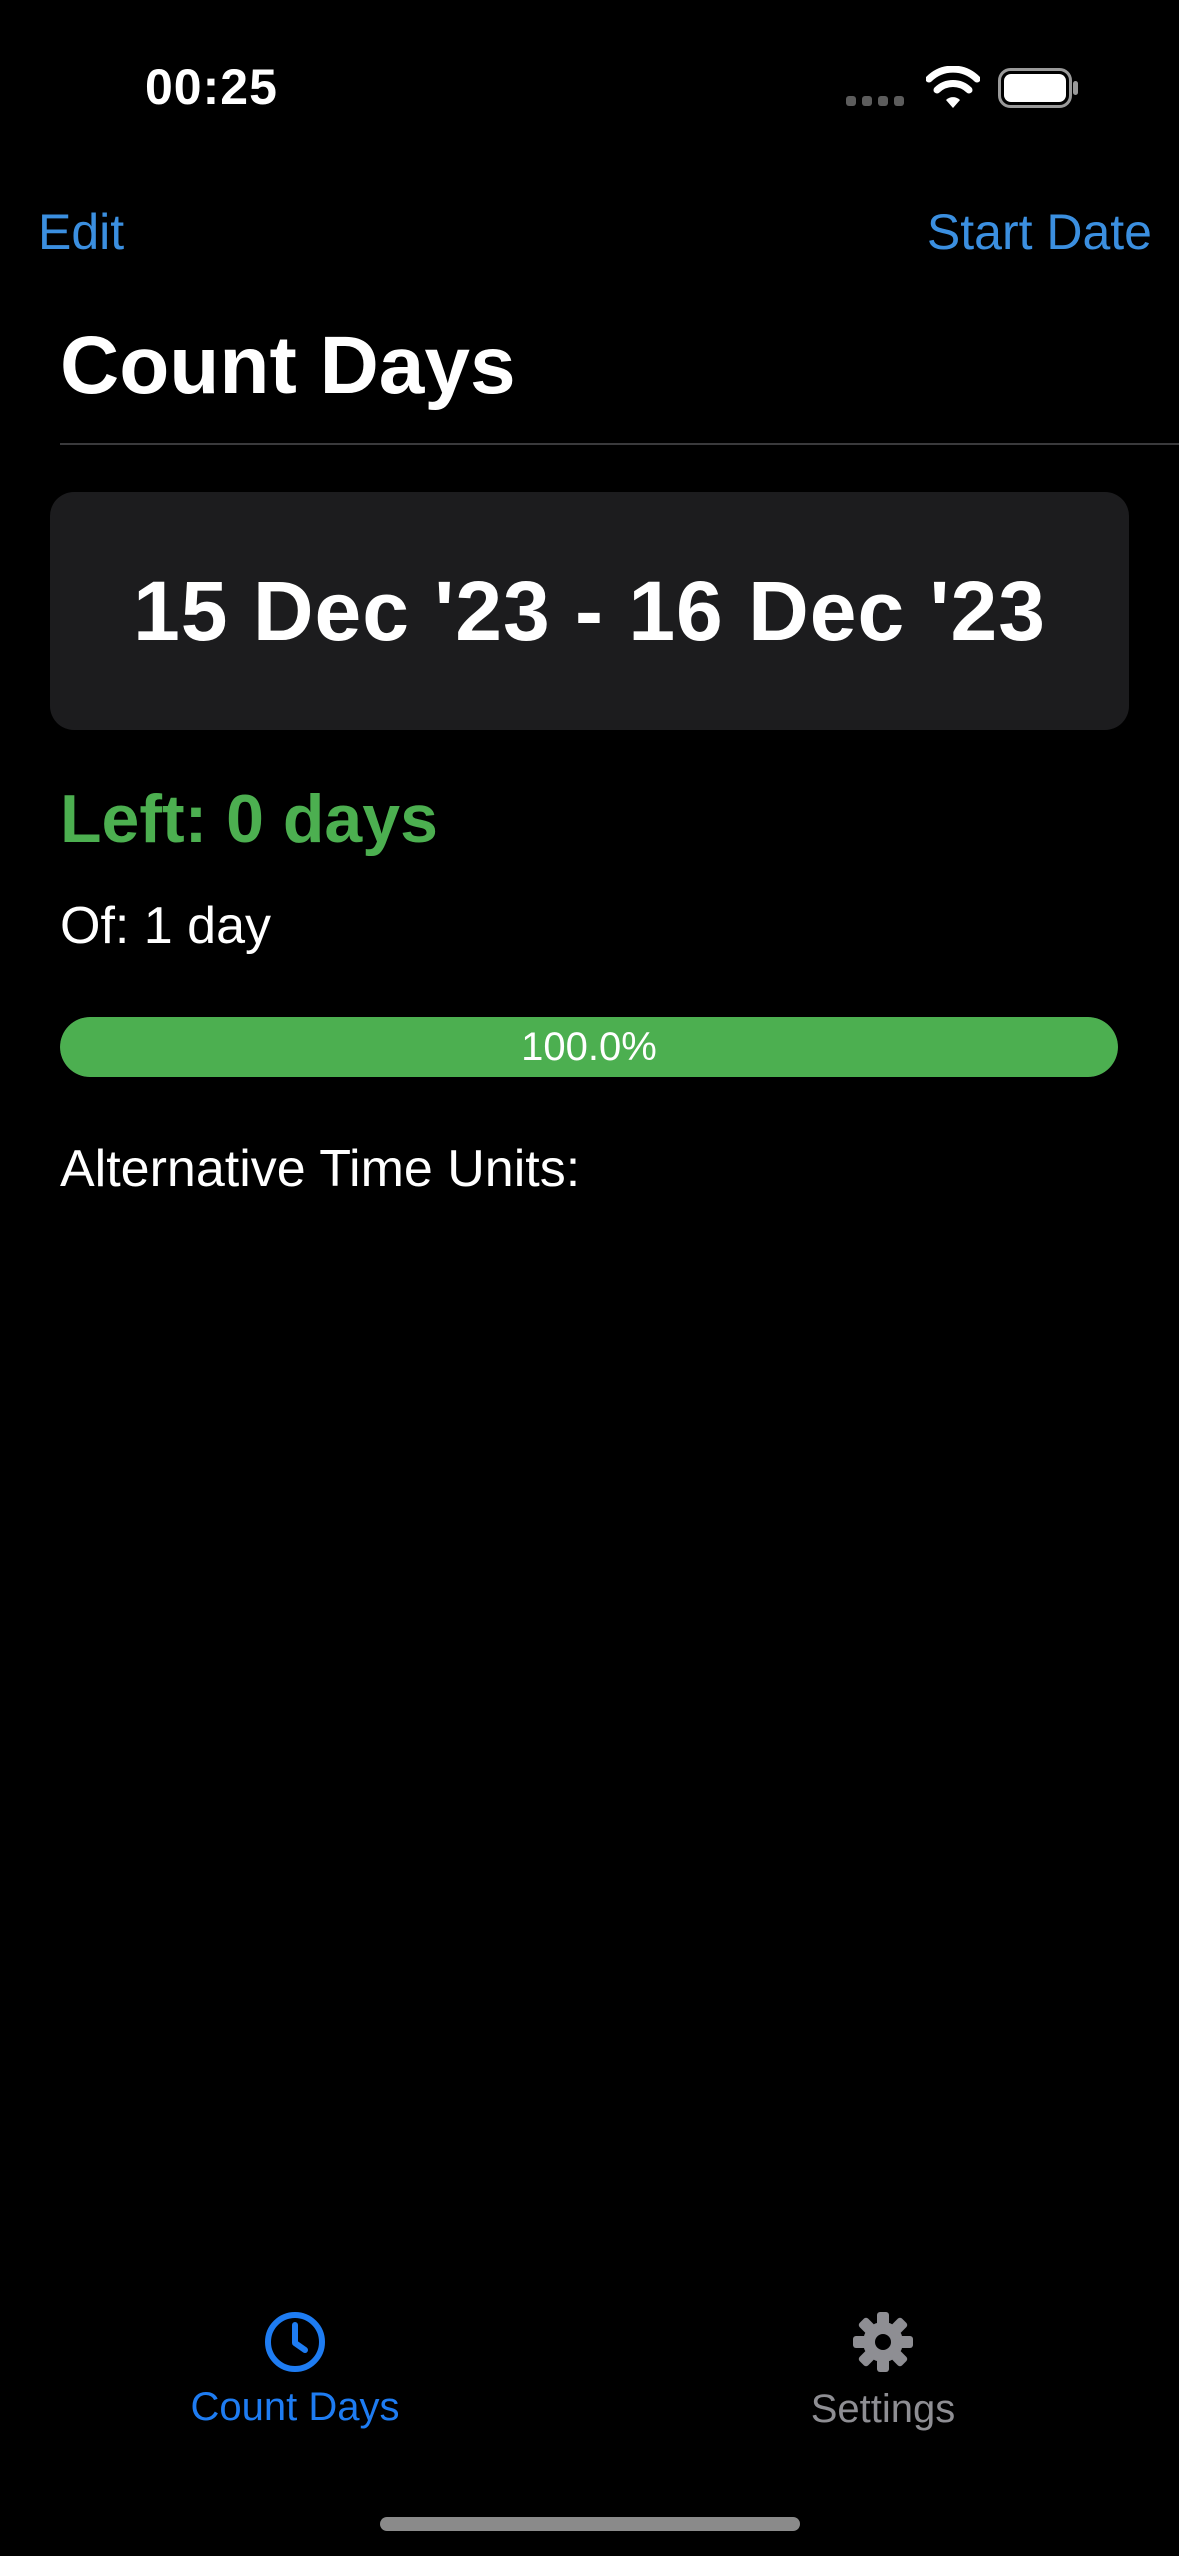 The image size is (1179, 2556). I want to click on days-left-label: Left: 0 days, so click(249, 819).